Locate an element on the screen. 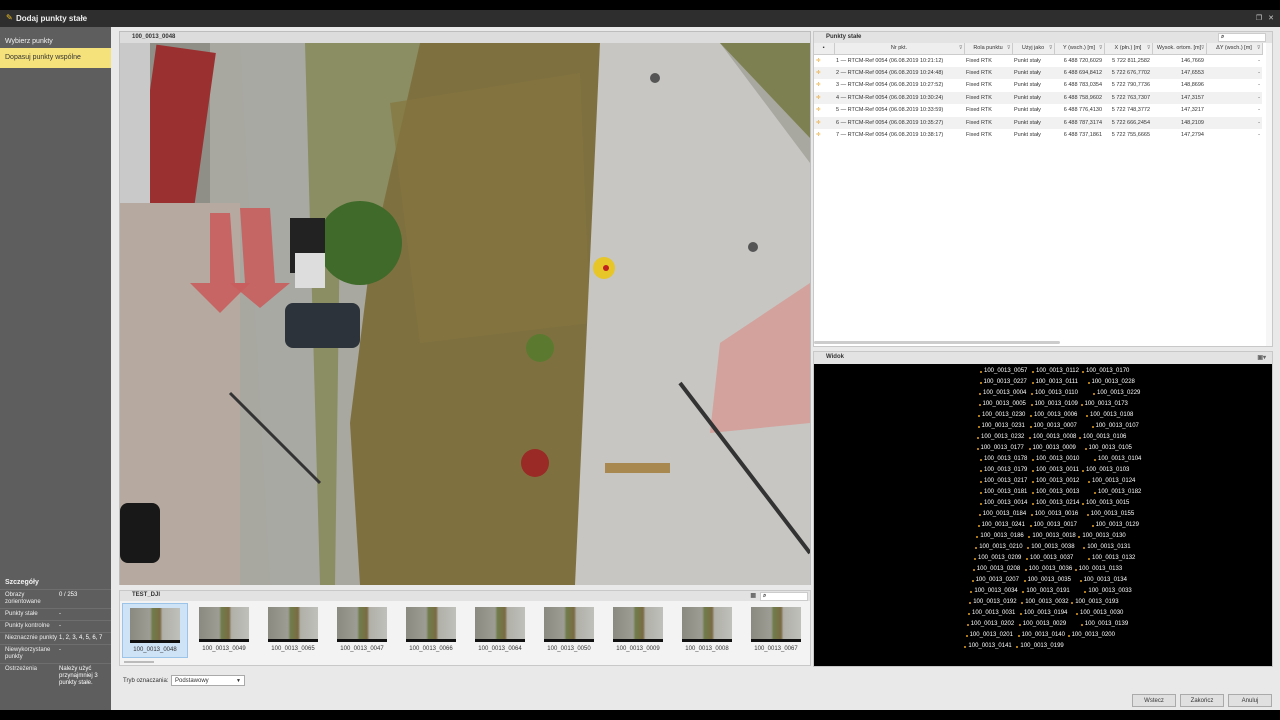 This screenshot has width=1280, height=720. thumbnail: 100_0013_0066 is located at coordinates (431, 630).